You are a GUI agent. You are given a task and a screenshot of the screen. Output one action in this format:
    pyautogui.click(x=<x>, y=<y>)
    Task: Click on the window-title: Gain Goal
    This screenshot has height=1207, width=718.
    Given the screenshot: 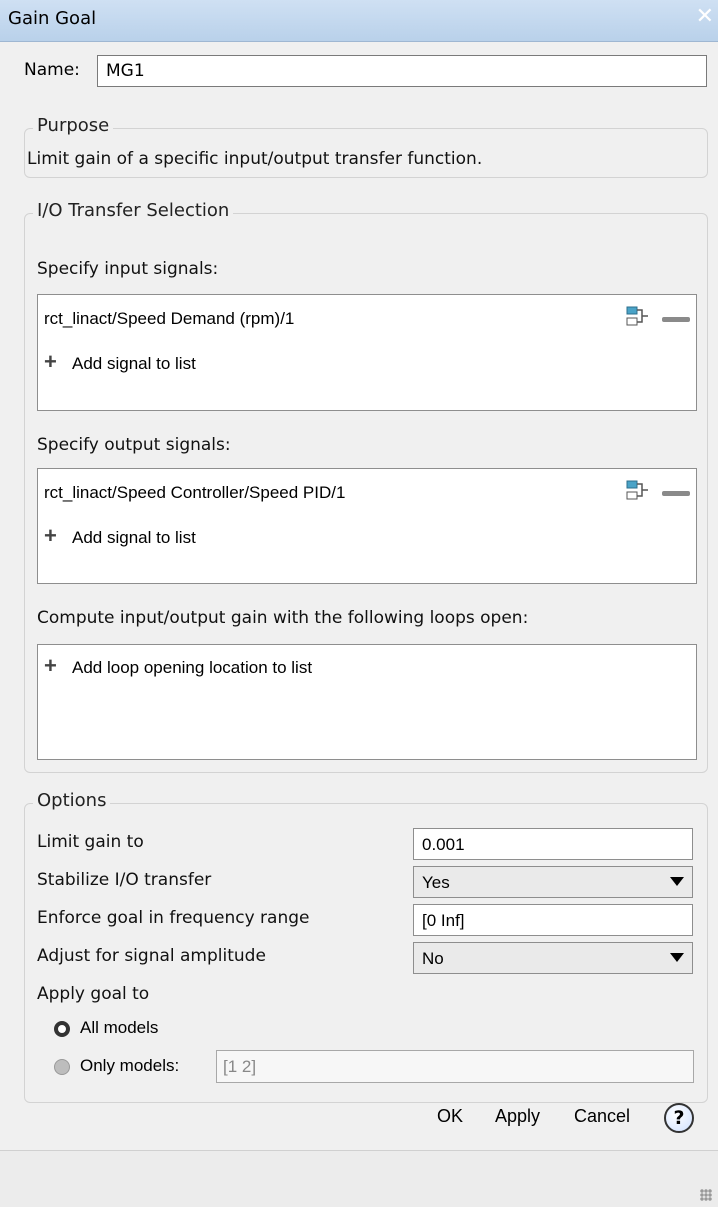 What is the action you would take?
    pyautogui.click(x=52, y=18)
    